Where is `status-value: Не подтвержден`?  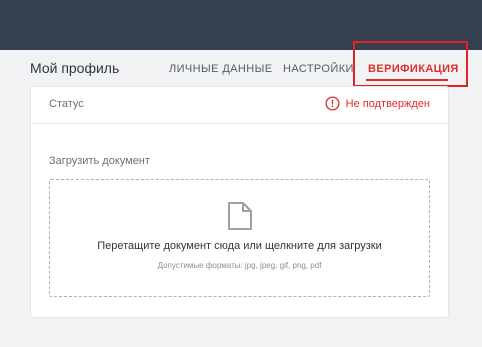 status-value: Не подтвержден is located at coordinates (387, 103).